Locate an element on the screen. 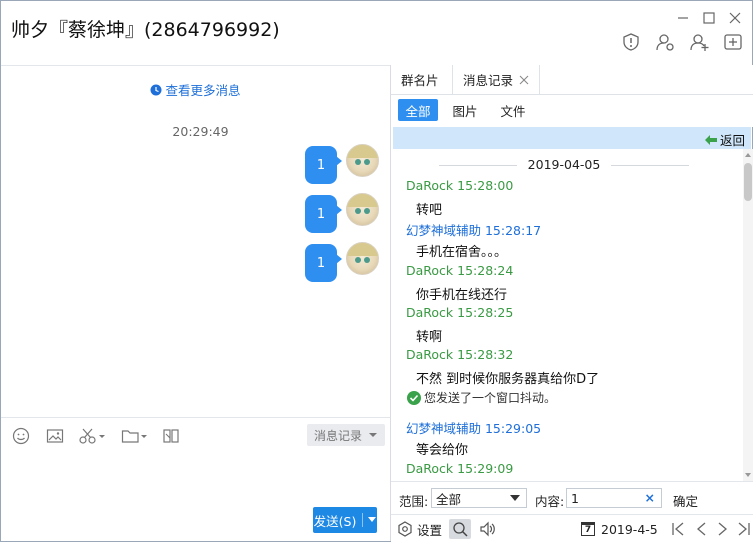 The width and height of the screenshot is (753, 542). close-button is located at coordinates (735, 18).